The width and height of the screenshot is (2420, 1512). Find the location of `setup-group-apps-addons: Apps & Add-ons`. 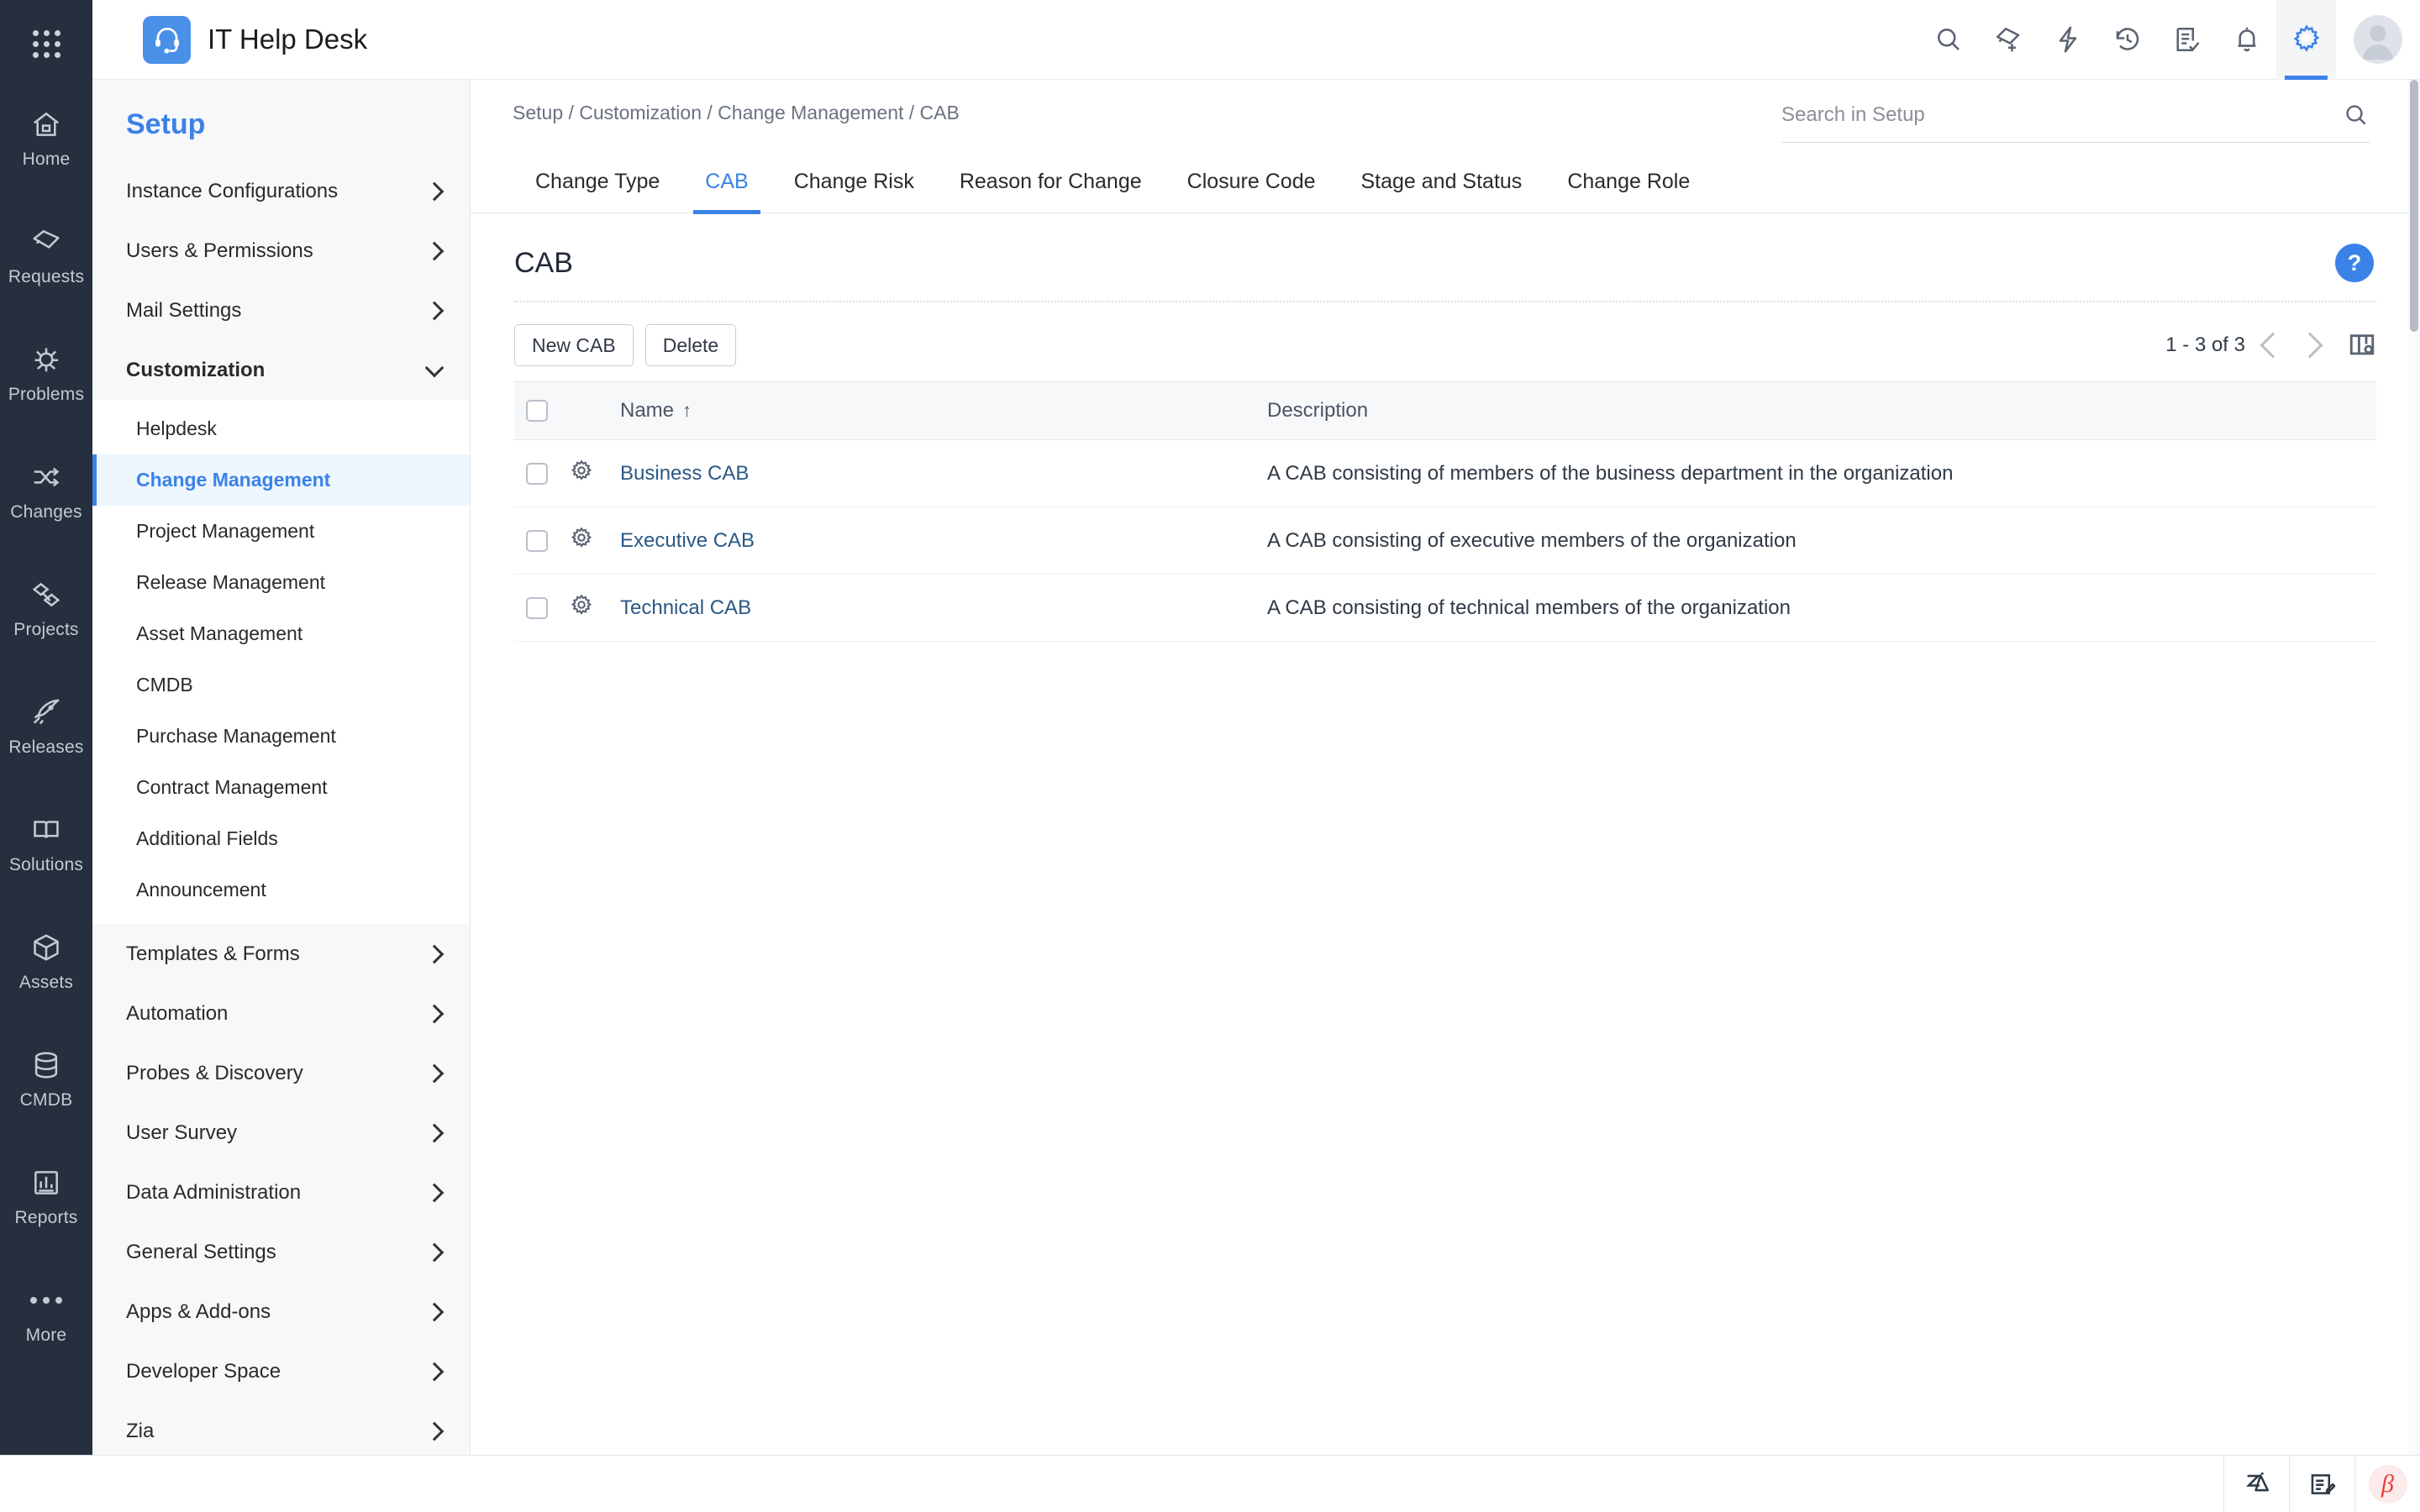

setup-group-apps-addons: Apps & Add-ons is located at coordinates (281, 1311).